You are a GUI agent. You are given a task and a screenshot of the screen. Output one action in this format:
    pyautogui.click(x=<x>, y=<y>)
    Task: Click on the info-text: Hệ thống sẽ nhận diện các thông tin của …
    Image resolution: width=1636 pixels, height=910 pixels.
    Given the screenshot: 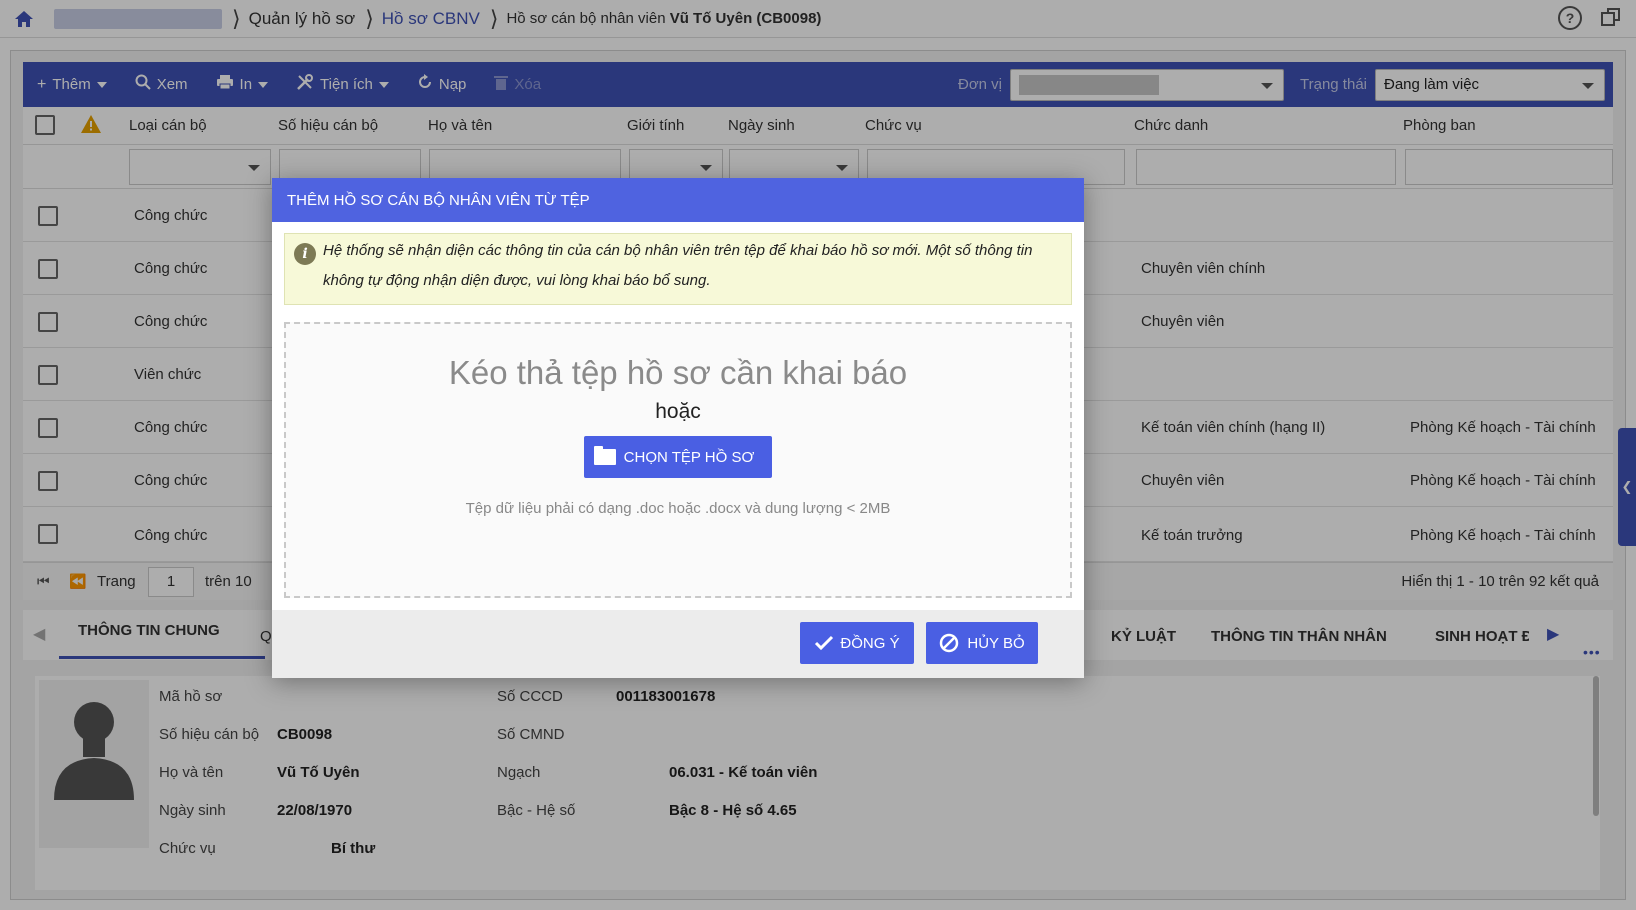 What is the action you would take?
    pyautogui.click(x=678, y=265)
    